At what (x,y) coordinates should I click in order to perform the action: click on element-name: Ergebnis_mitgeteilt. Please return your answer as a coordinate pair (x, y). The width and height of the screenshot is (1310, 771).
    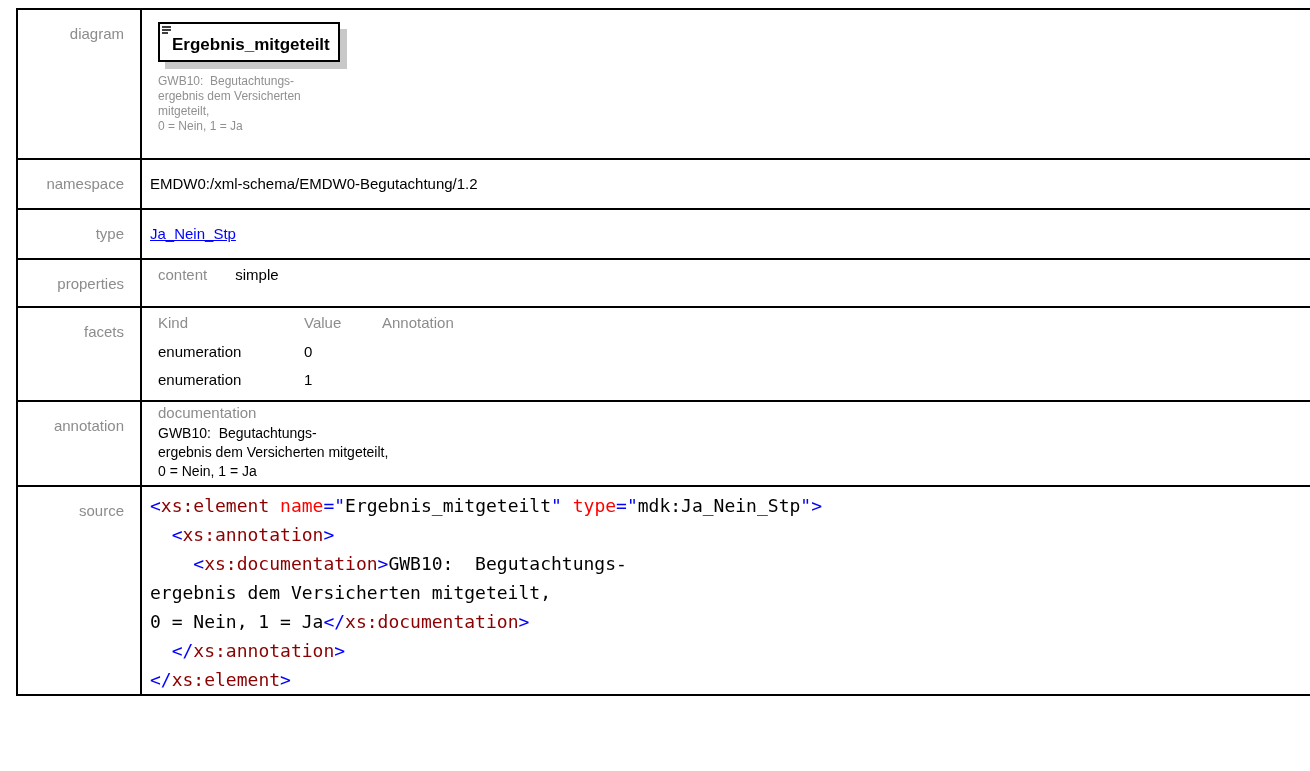
    Looking at the image, I should click on (251, 44).